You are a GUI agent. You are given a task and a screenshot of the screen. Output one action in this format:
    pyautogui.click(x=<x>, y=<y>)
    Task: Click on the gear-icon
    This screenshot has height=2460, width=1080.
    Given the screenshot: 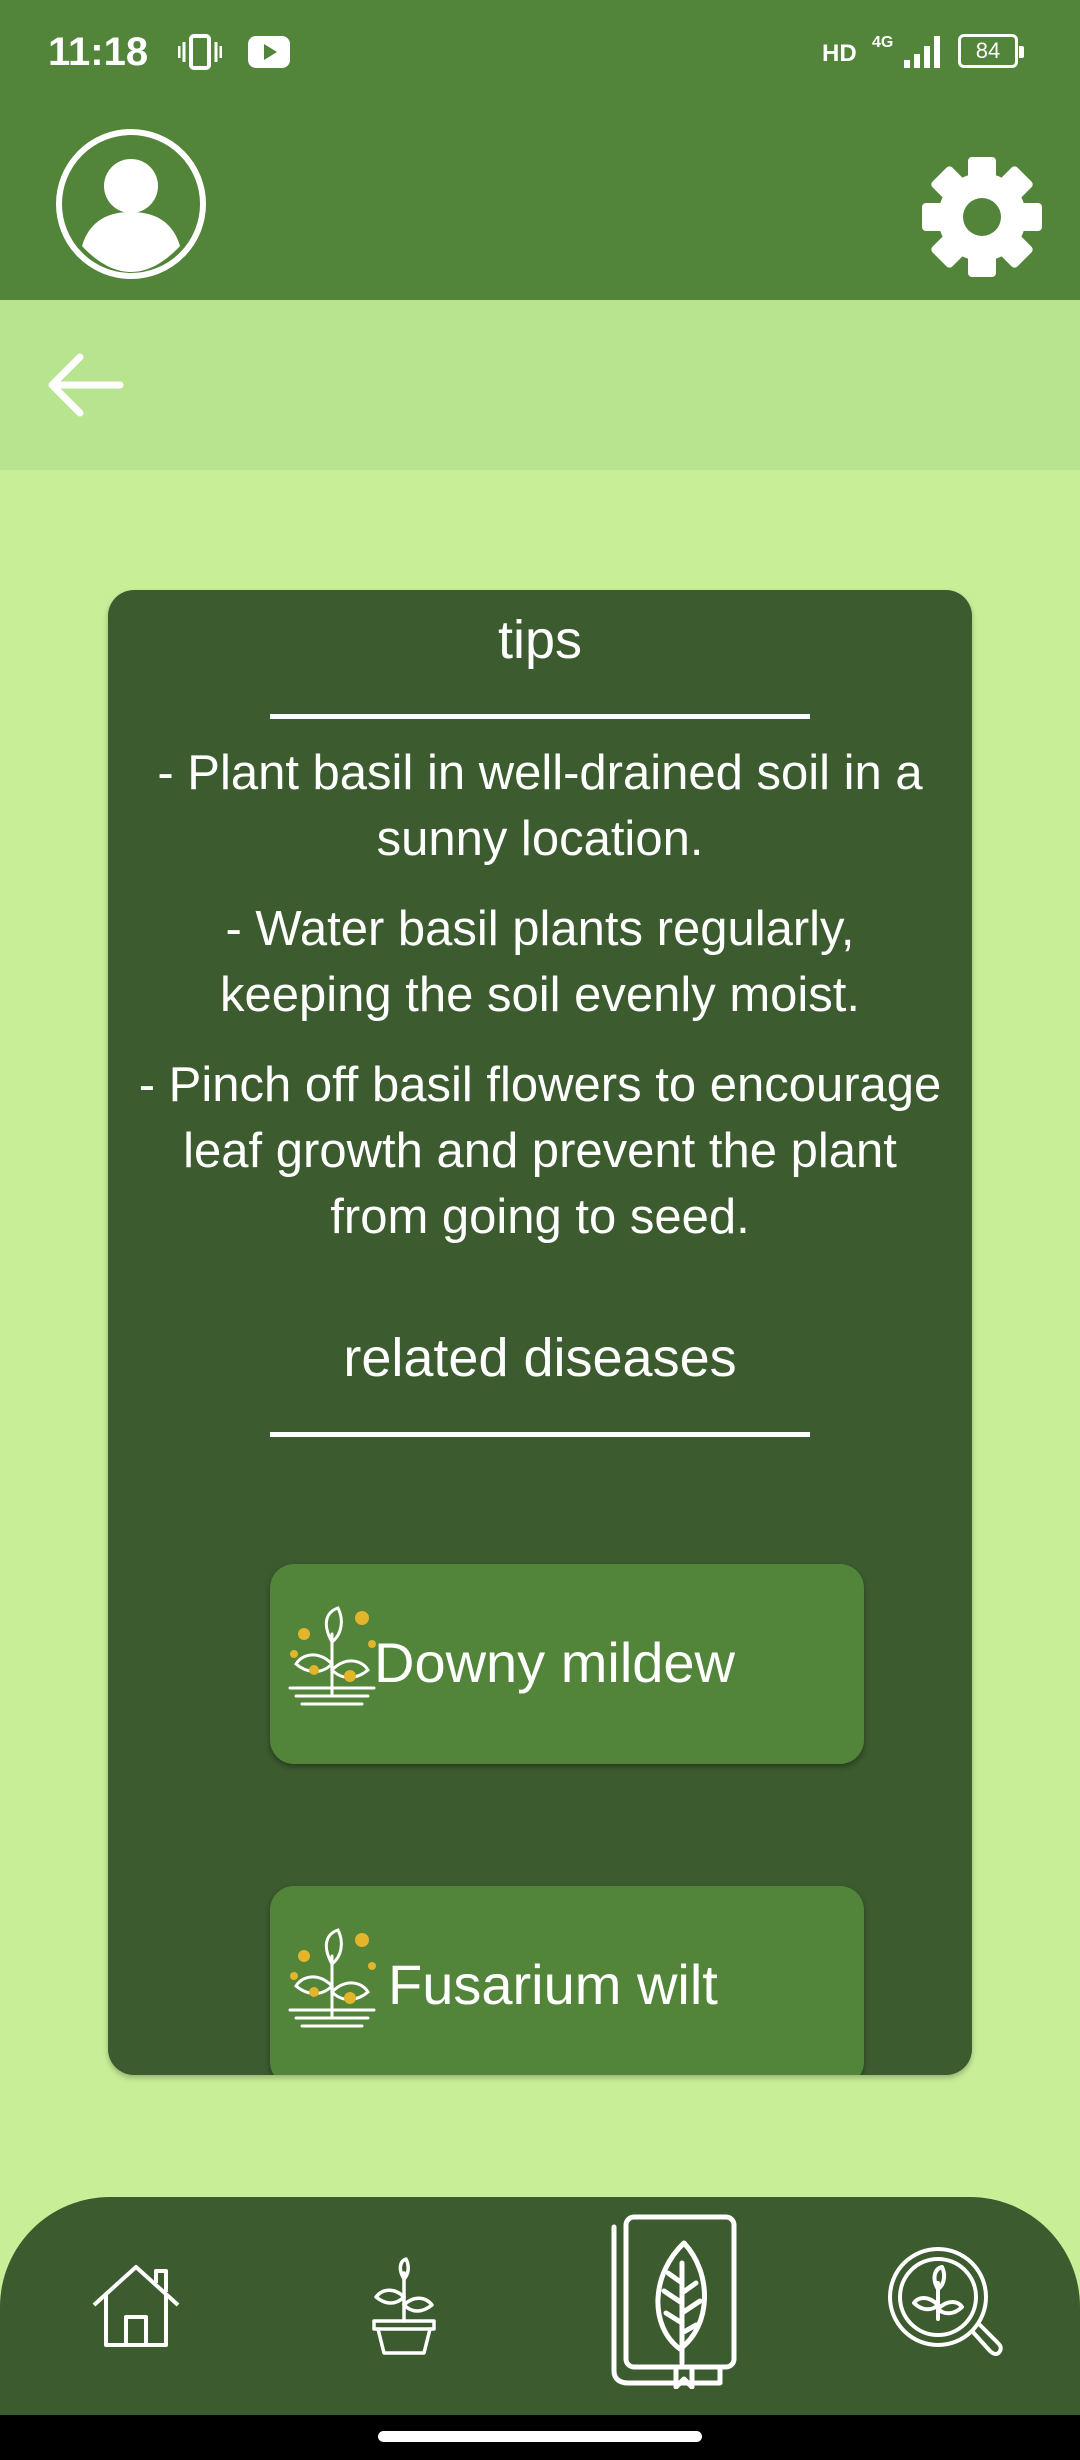 What is the action you would take?
    pyautogui.click(x=982, y=217)
    